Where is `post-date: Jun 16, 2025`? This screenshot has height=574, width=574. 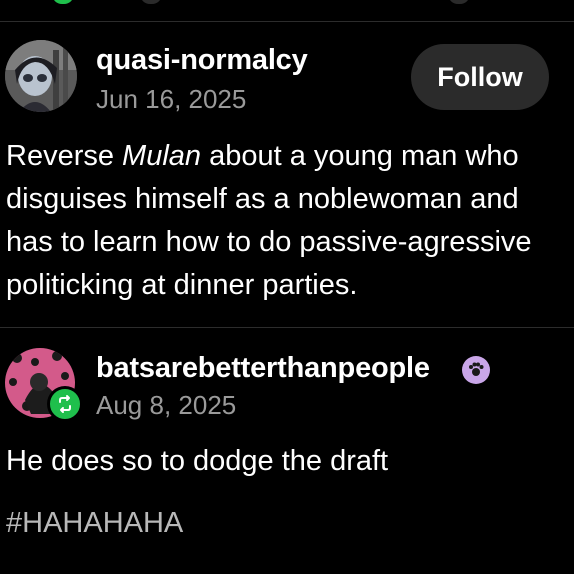
post-date: Jun 16, 2025 is located at coordinates (171, 99).